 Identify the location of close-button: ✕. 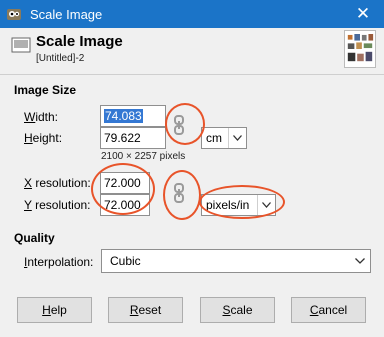
(363, 14).